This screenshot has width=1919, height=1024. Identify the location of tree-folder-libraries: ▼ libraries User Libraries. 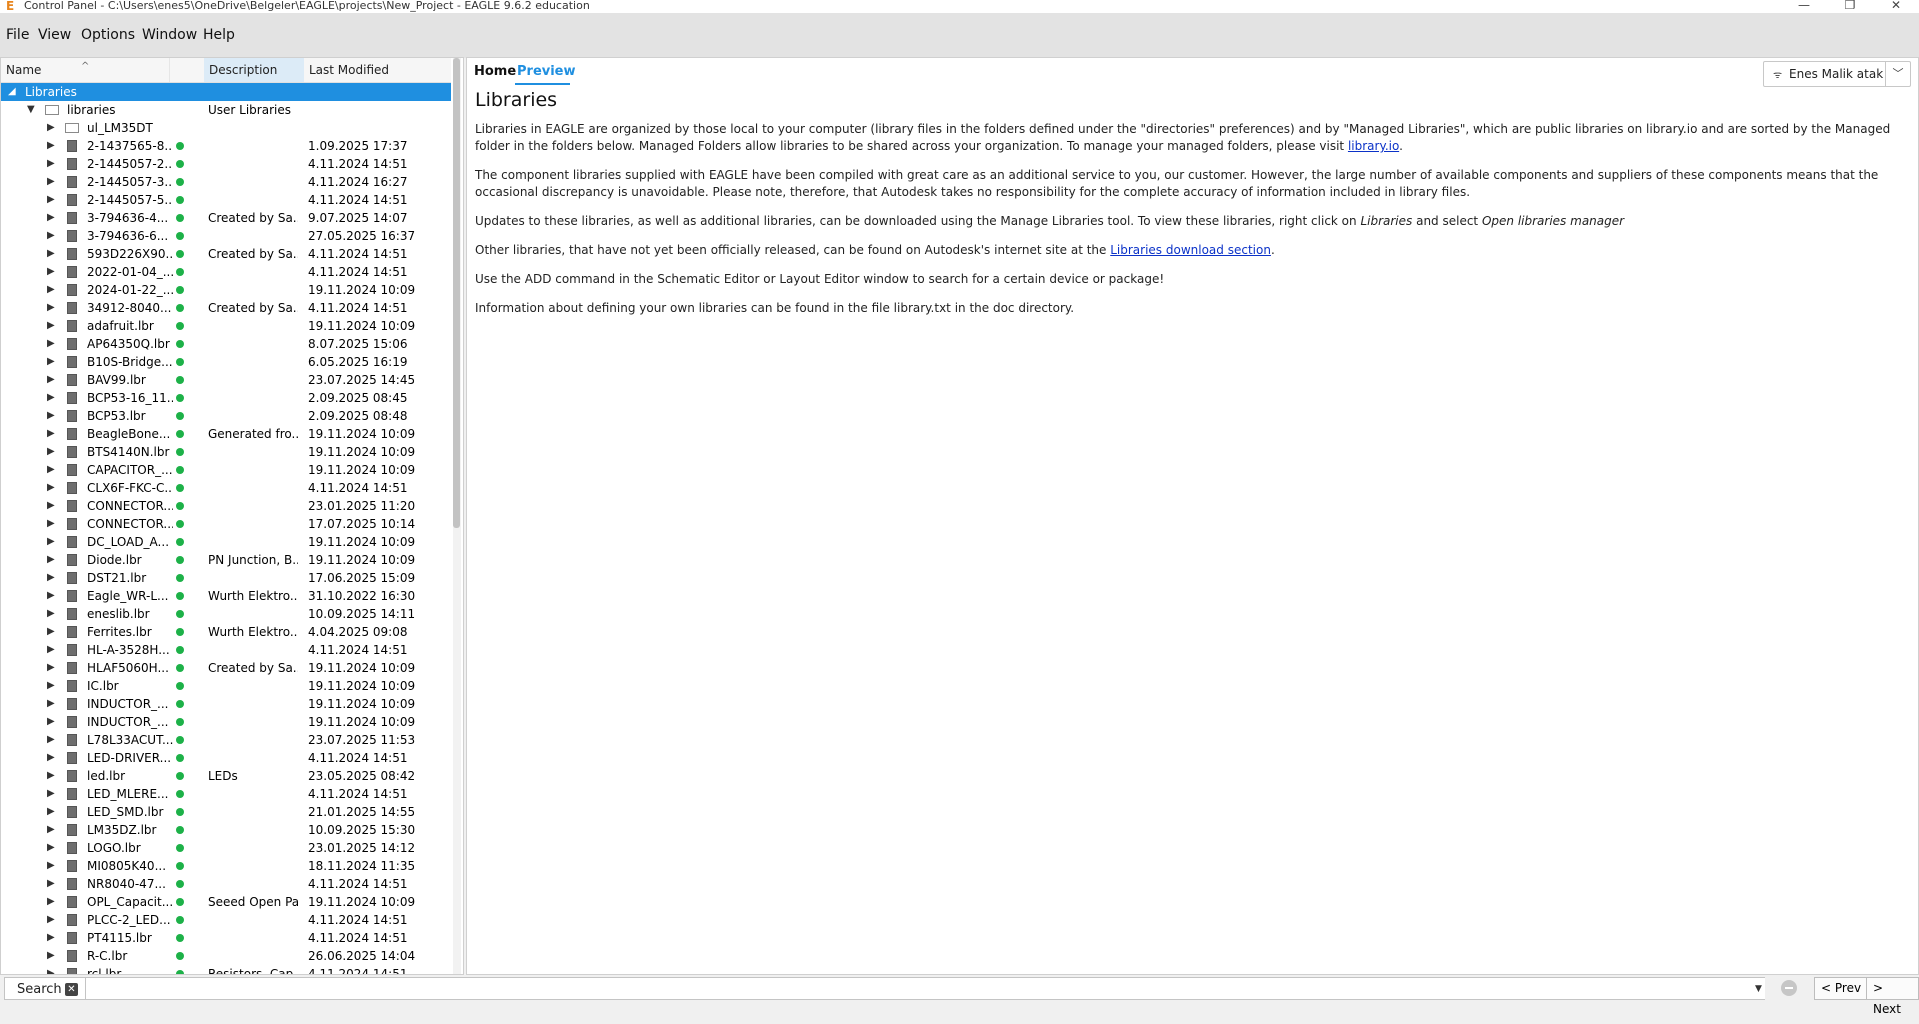
(226, 110).